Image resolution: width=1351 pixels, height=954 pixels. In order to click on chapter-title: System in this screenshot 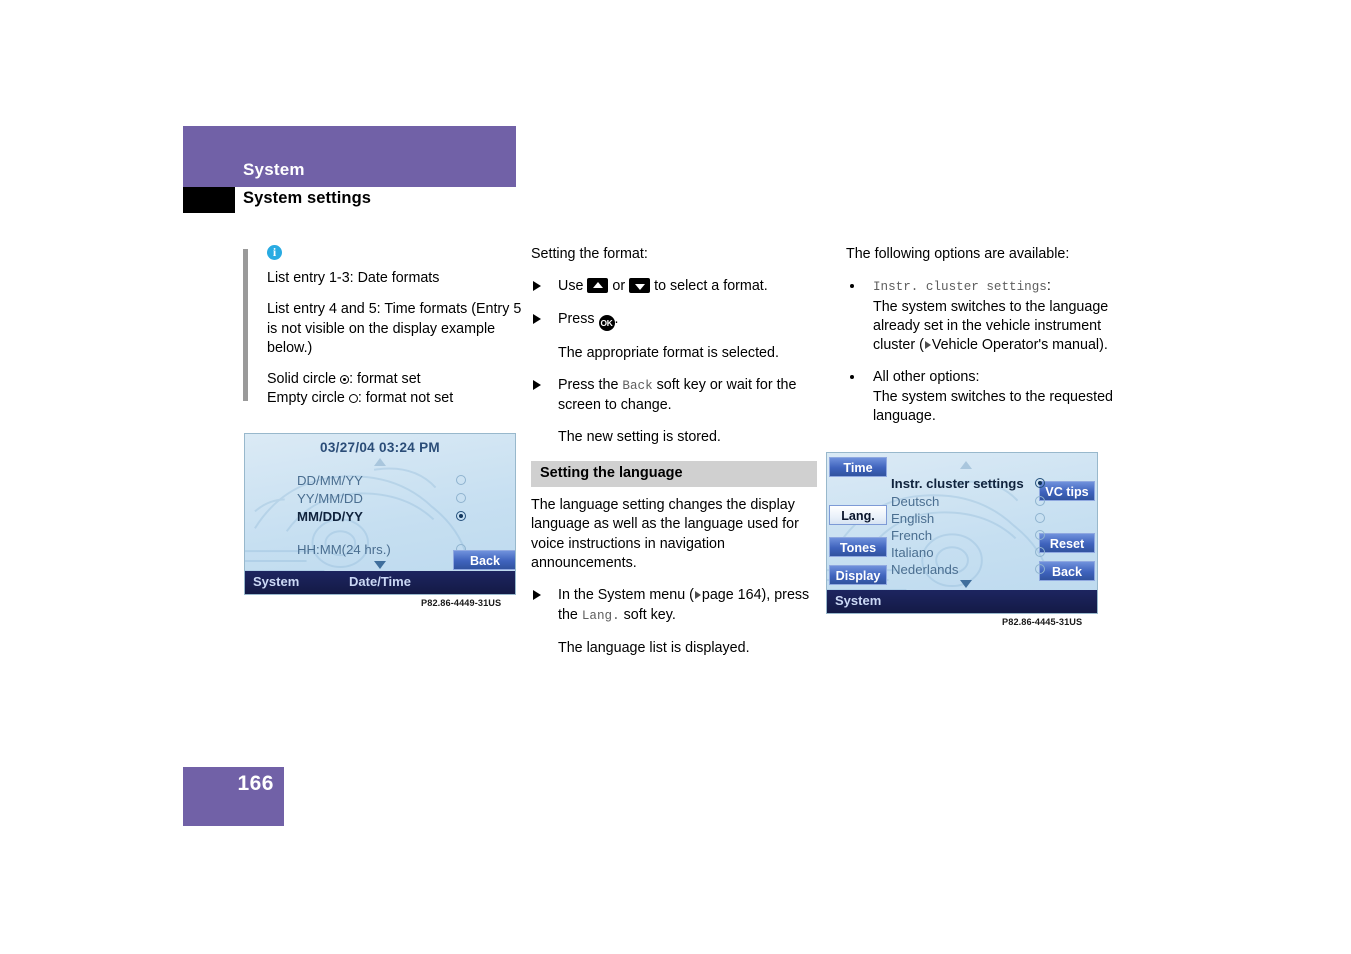, I will do `click(274, 169)`.